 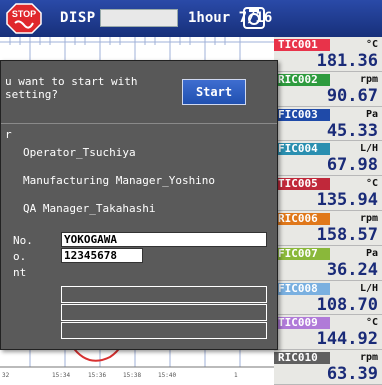 What do you see at coordinates (89, 208) in the screenshot?
I see `approver-qa: QA Manager_Takahashi` at bounding box center [89, 208].